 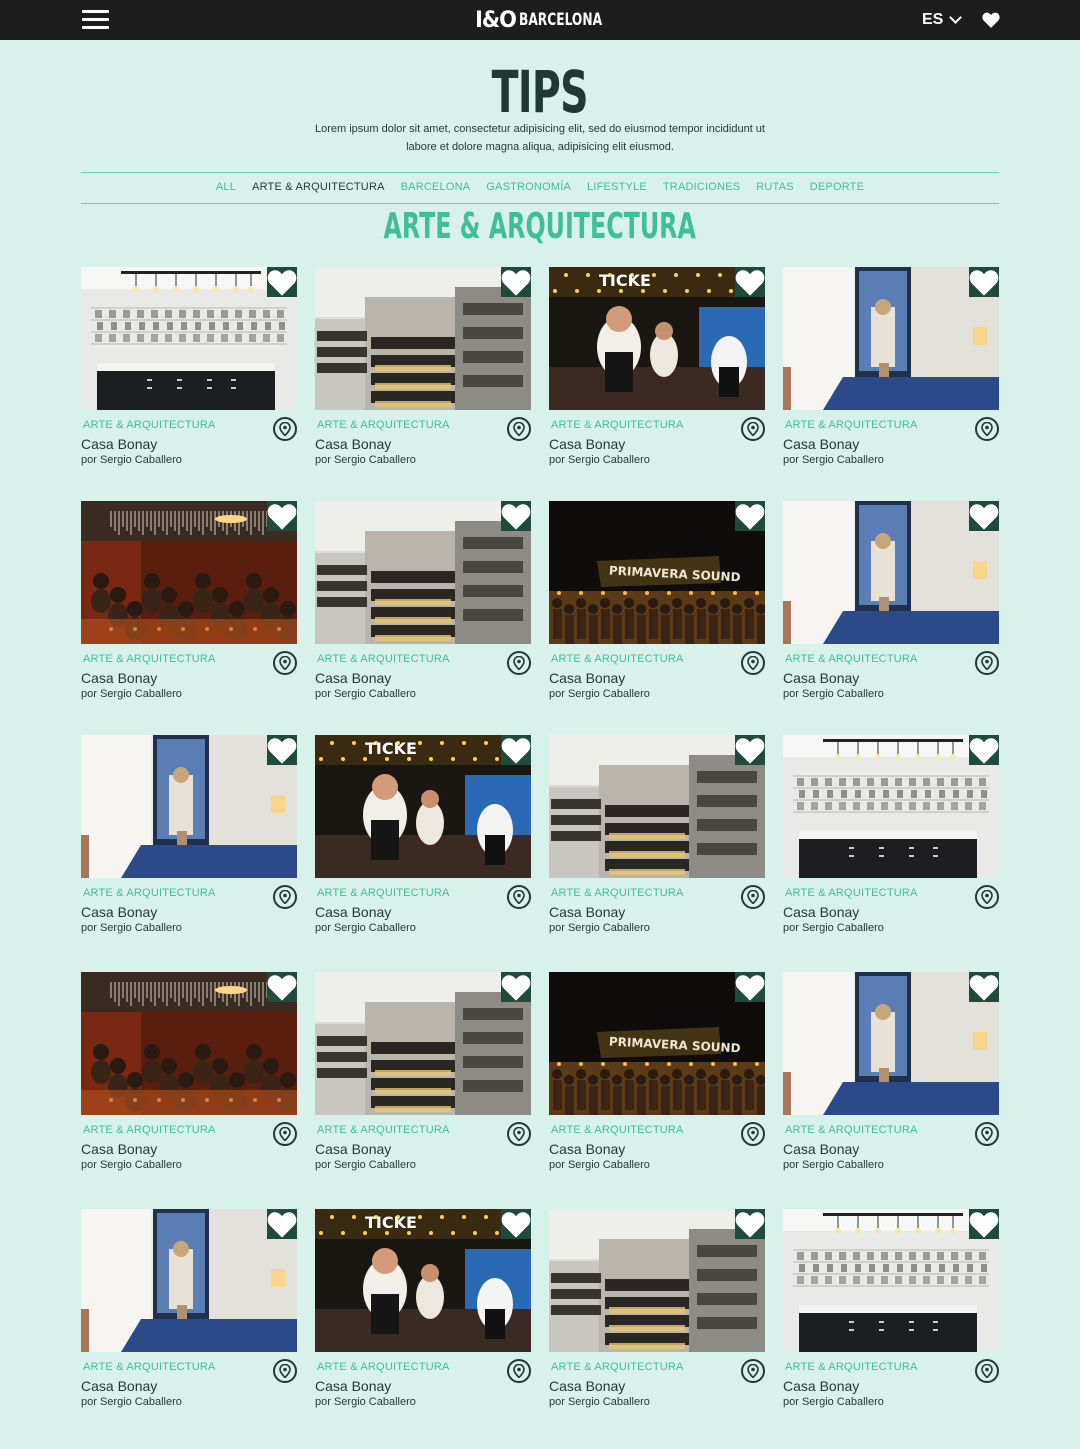 What do you see at coordinates (891, 1280) in the screenshot?
I see `tip-image-store-interior` at bounding box center [891, 1280].